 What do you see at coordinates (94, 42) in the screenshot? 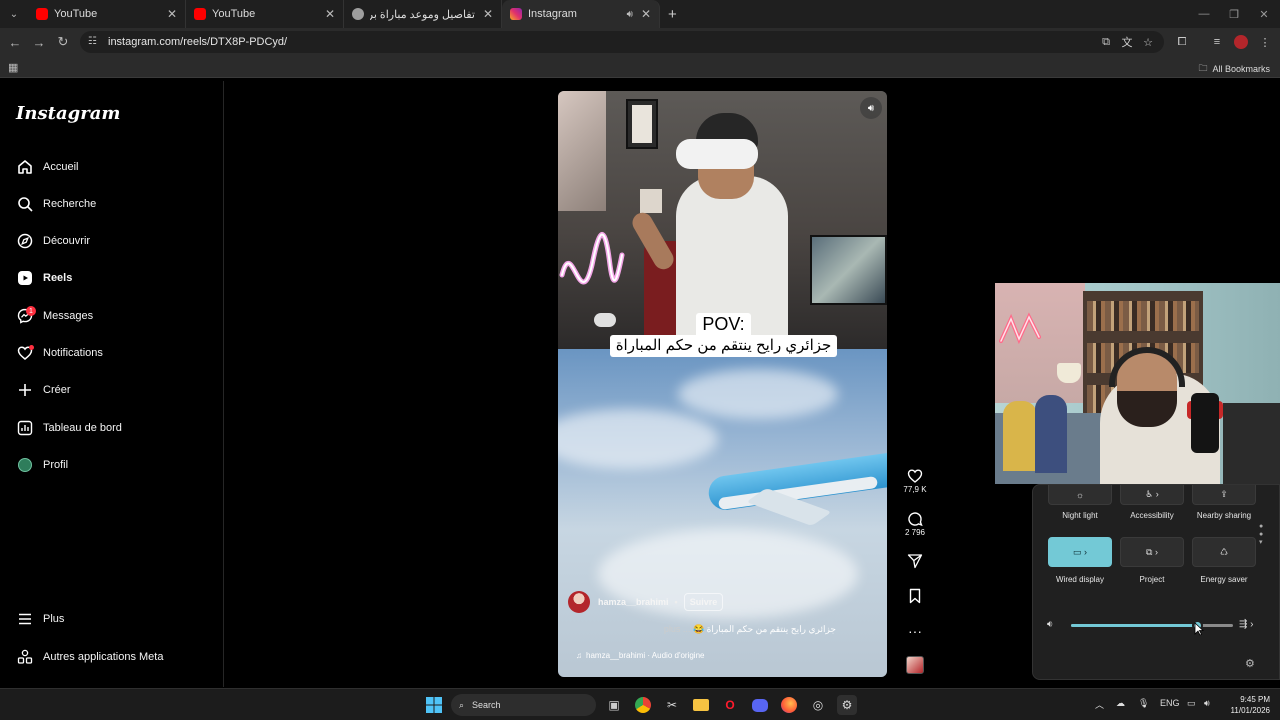
I see `site-info-icon: ☷` at bounding box center [94, 42].